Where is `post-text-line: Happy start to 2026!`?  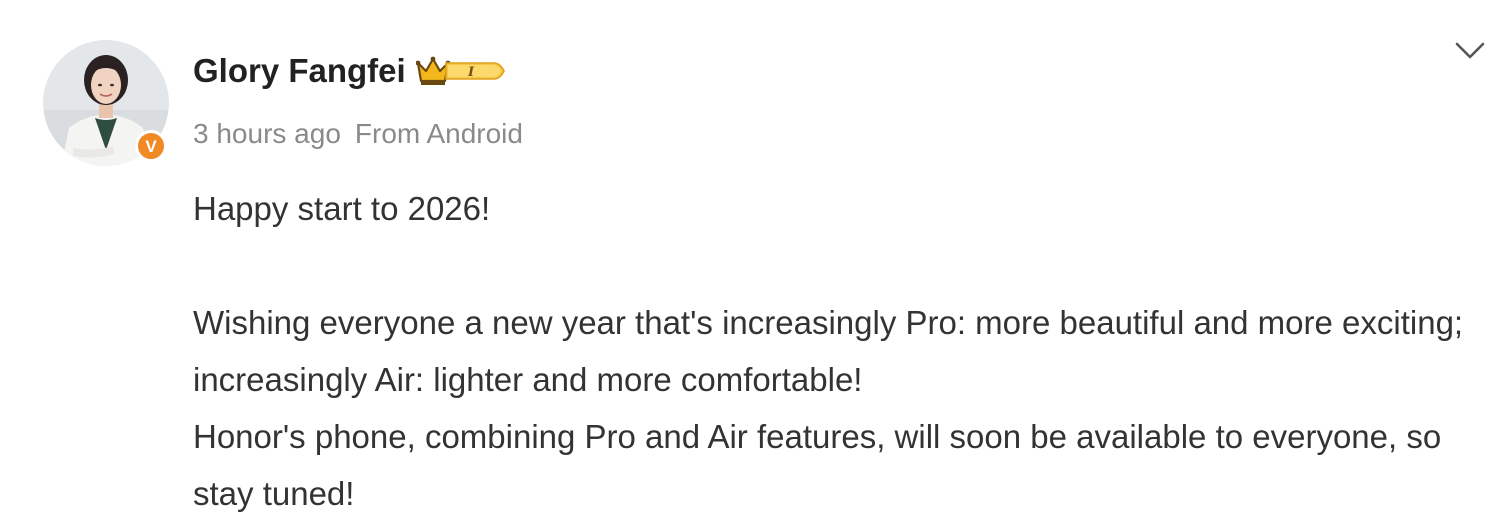
post-text-line: Happy start to 2026! is located at coordinates (342, 208).